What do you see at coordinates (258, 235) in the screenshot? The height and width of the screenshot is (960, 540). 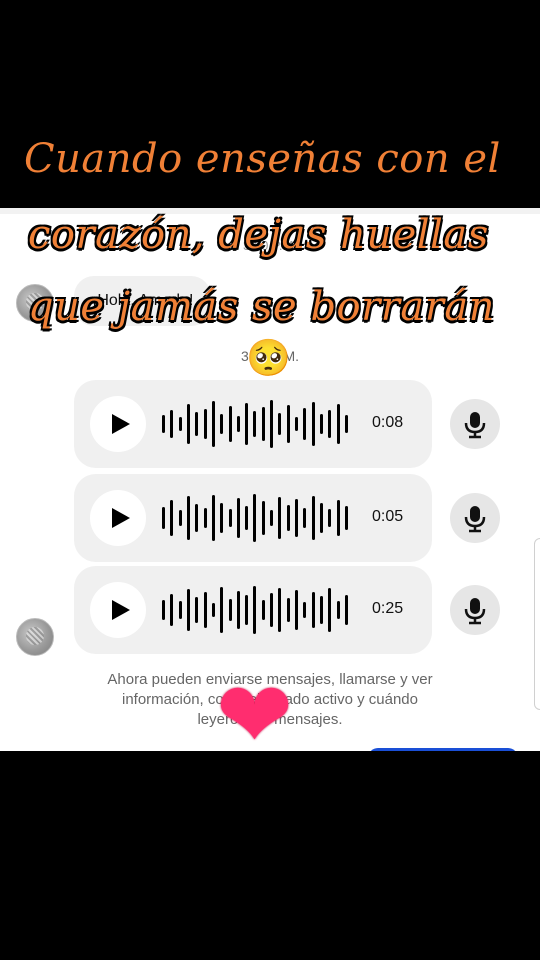 I see `caption-line-2: corazón, dejas huellas` at bounding box center [258, 235].